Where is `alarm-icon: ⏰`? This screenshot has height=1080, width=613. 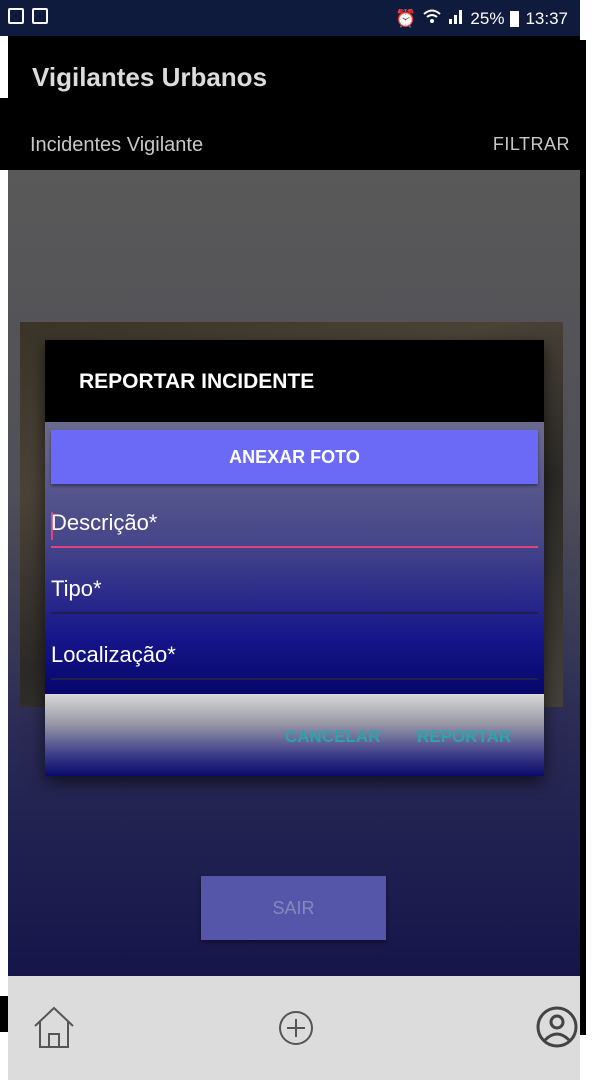 alarm-icon: ⏰ is located at coordinates (406, 18).